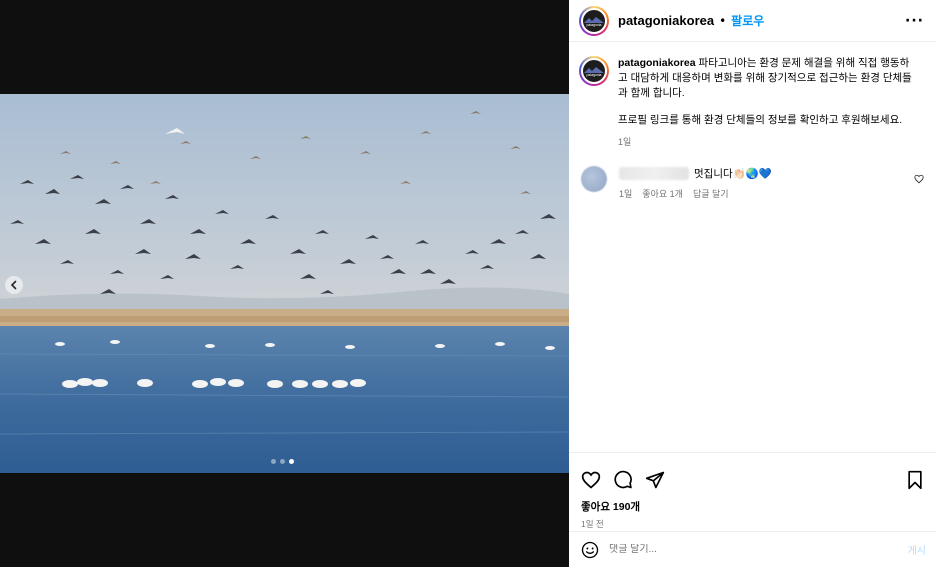 The image size is (936, 567). I want to click on comment-like-button, so click(919, 178).